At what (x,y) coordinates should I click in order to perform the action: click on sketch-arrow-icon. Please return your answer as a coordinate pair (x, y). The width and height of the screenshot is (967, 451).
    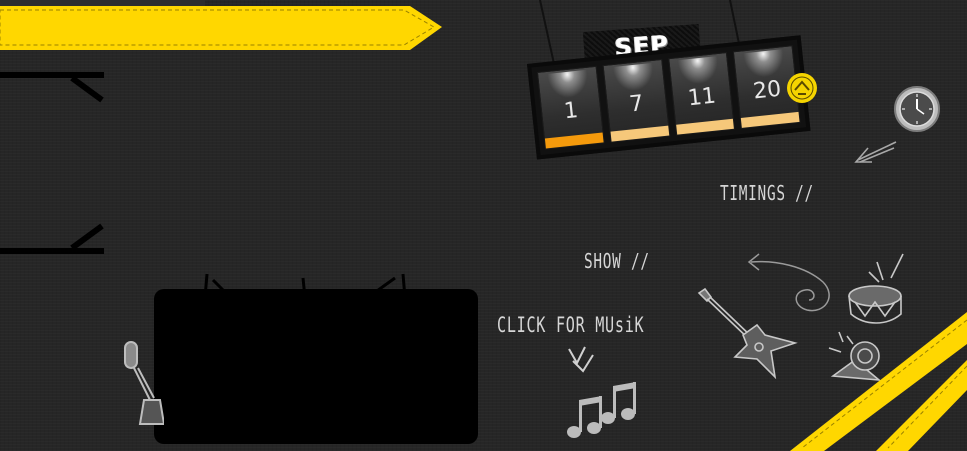
    Looking at the image, I should click on (875, 152).